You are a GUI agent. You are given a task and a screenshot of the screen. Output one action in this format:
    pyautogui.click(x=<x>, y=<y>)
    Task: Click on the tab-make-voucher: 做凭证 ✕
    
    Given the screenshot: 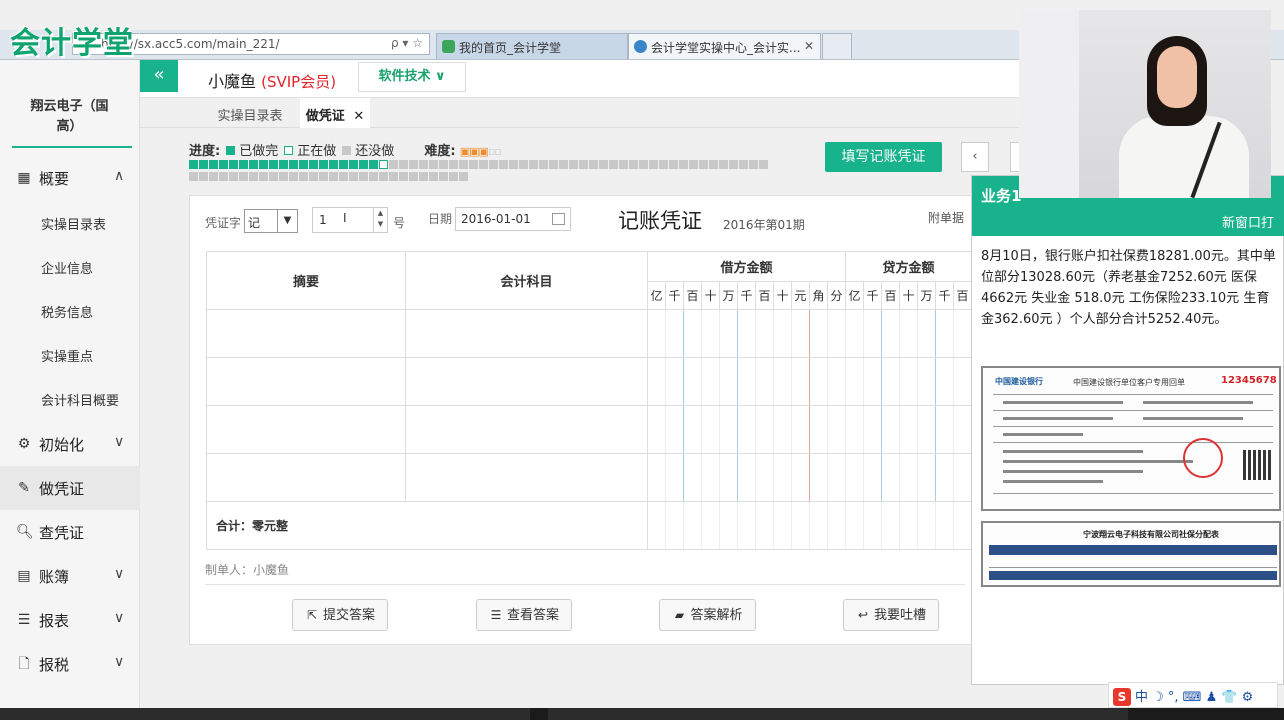 What is the action you would take?
    pyautogui.click(x=335, y=113)
    